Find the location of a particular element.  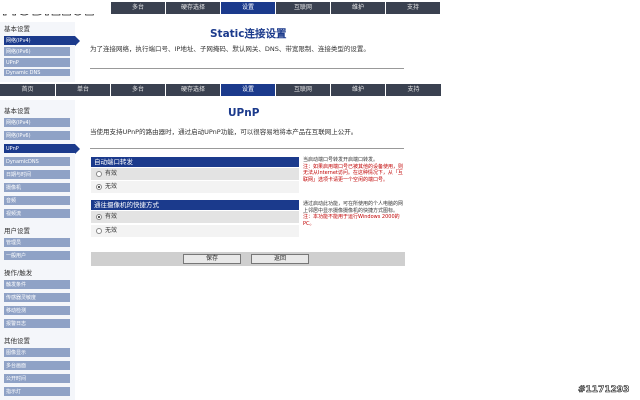

port-forward-disable-radio is located at coordinates (99, 187).